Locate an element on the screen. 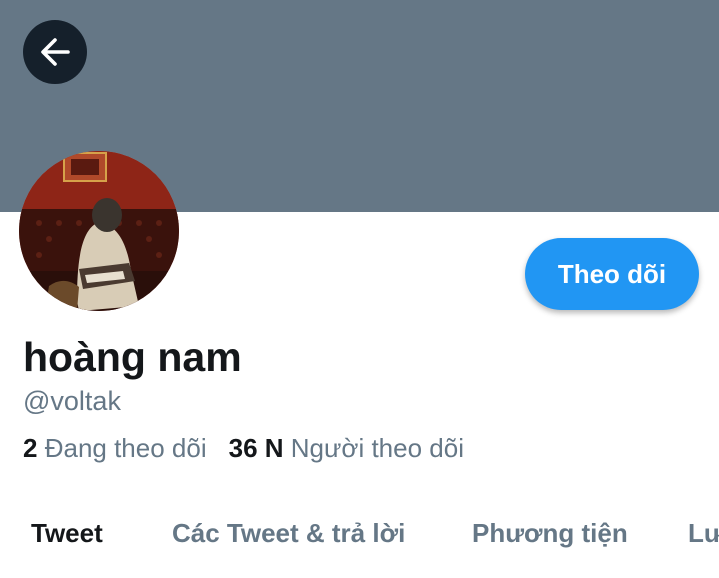 The image size is (719, 578). follow-button: Theo dõi is located at coordinates (612, 274).